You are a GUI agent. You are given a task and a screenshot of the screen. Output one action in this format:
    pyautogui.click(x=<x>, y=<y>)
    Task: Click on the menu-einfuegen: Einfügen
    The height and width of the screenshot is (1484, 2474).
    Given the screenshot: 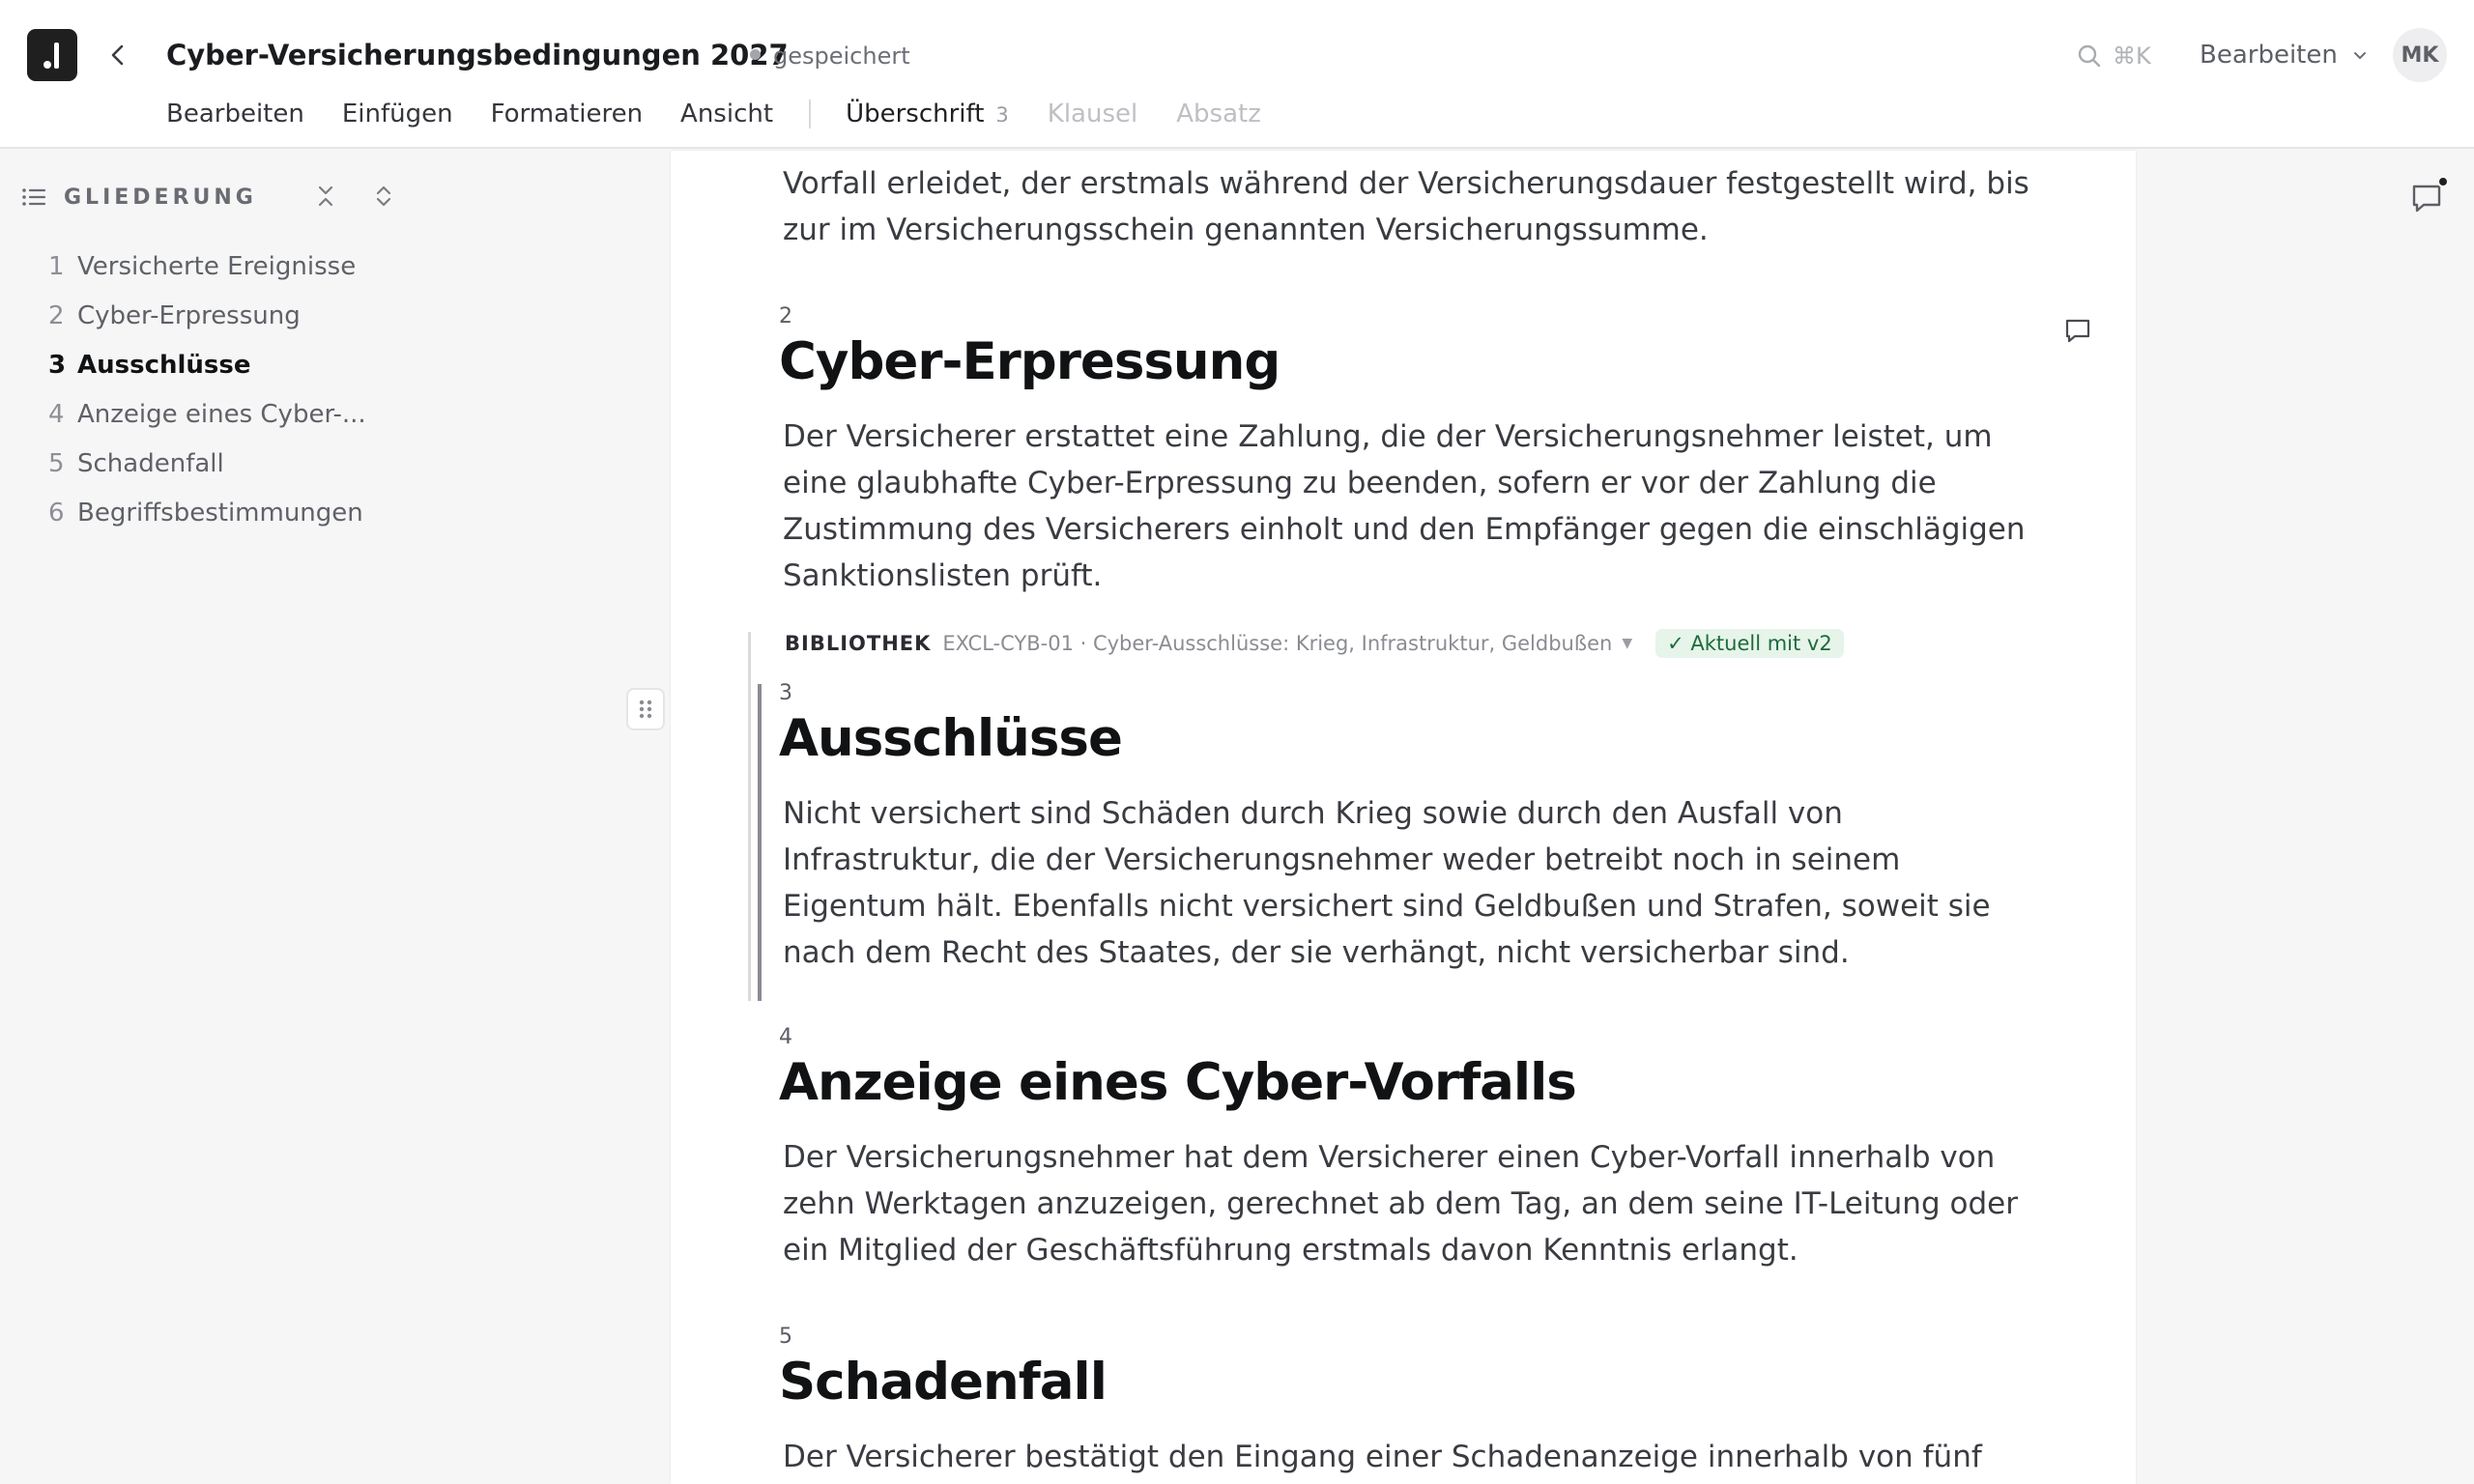 What is the action you would take?
    pyautogui.click(x=398, y=114)
    